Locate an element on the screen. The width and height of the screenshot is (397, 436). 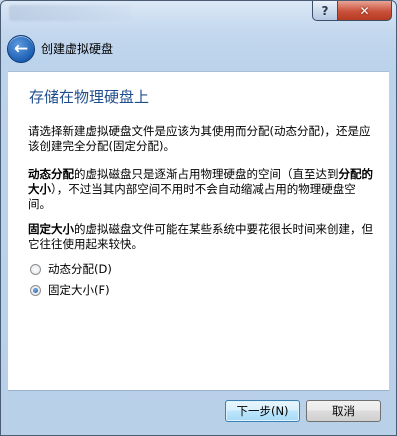
radio-dynamic-allocation: 动态分配(D) is located at coordinates (71, 269).